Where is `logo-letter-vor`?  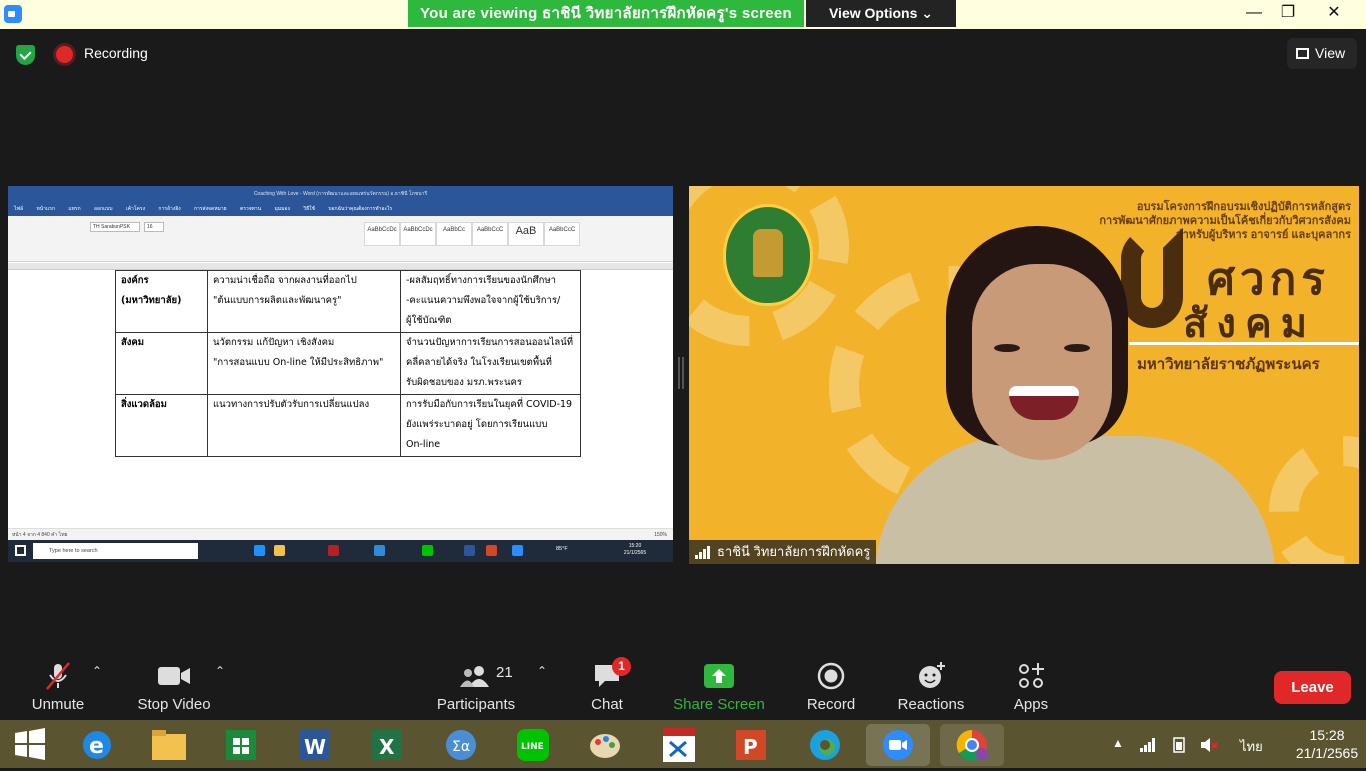
logo-letter-vor is located at coordinates (1152, 278).